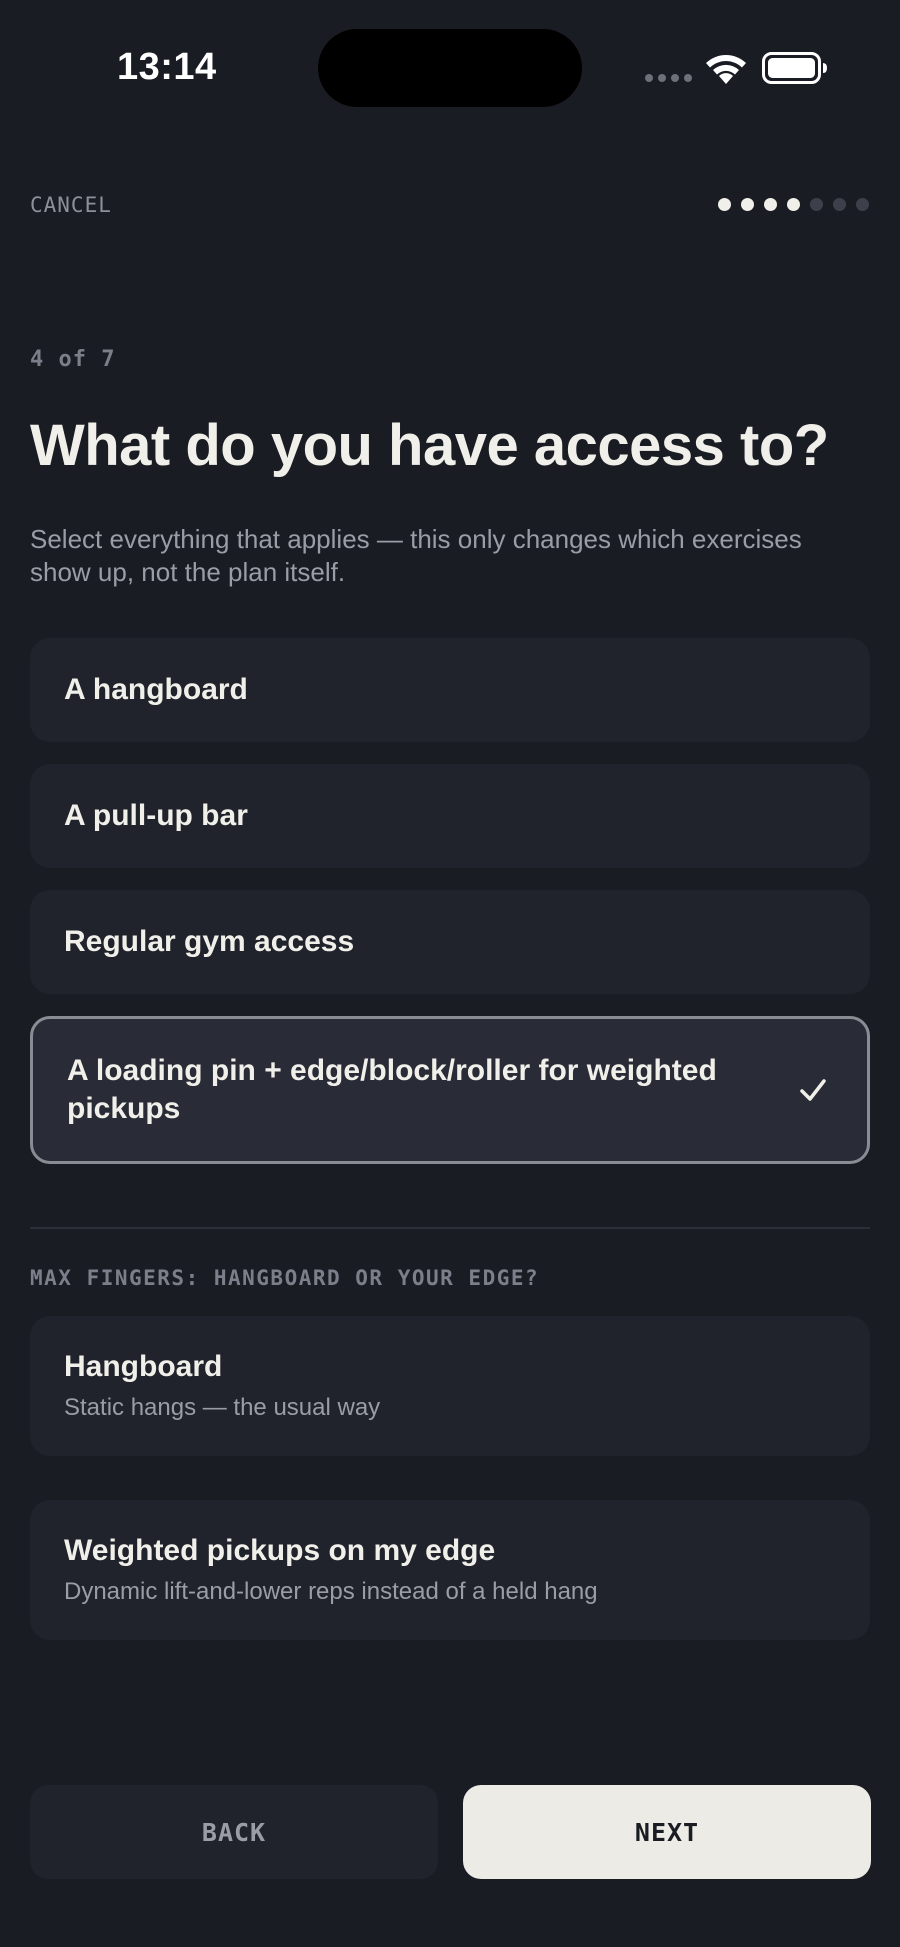 This screenshot has width=900, height=1947. Describe the element at coordinates (668, 78) in the screenshot. I see `cellular-signal-icon` at that location.